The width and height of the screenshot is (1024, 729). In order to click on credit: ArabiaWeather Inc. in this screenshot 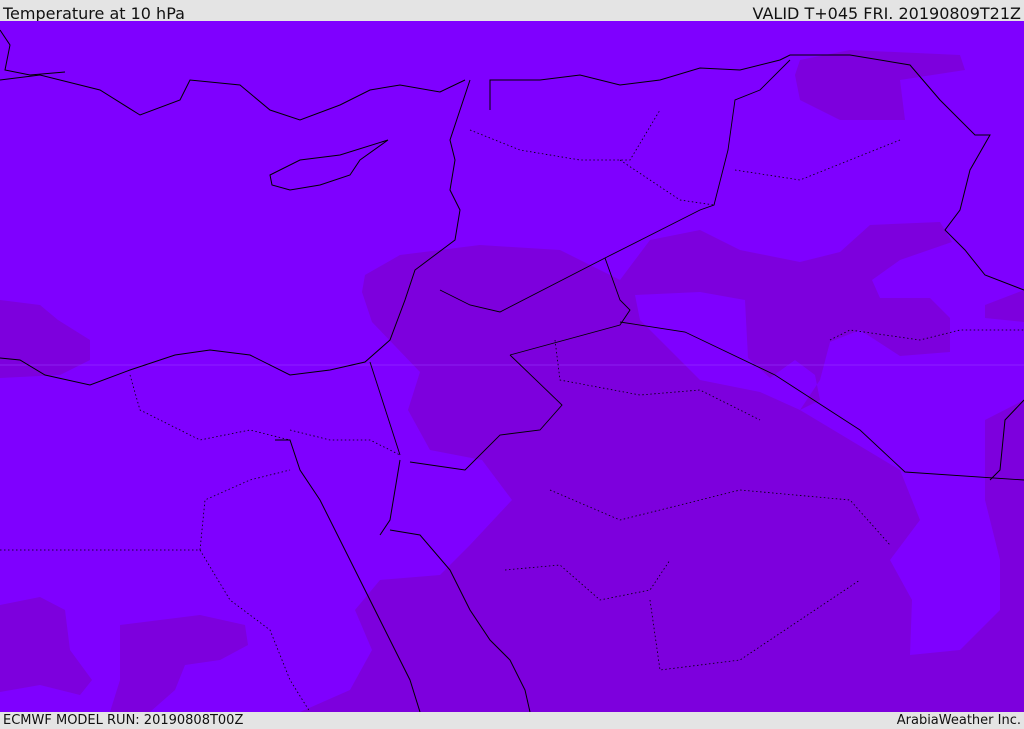, I will do `click(958, 720)`.